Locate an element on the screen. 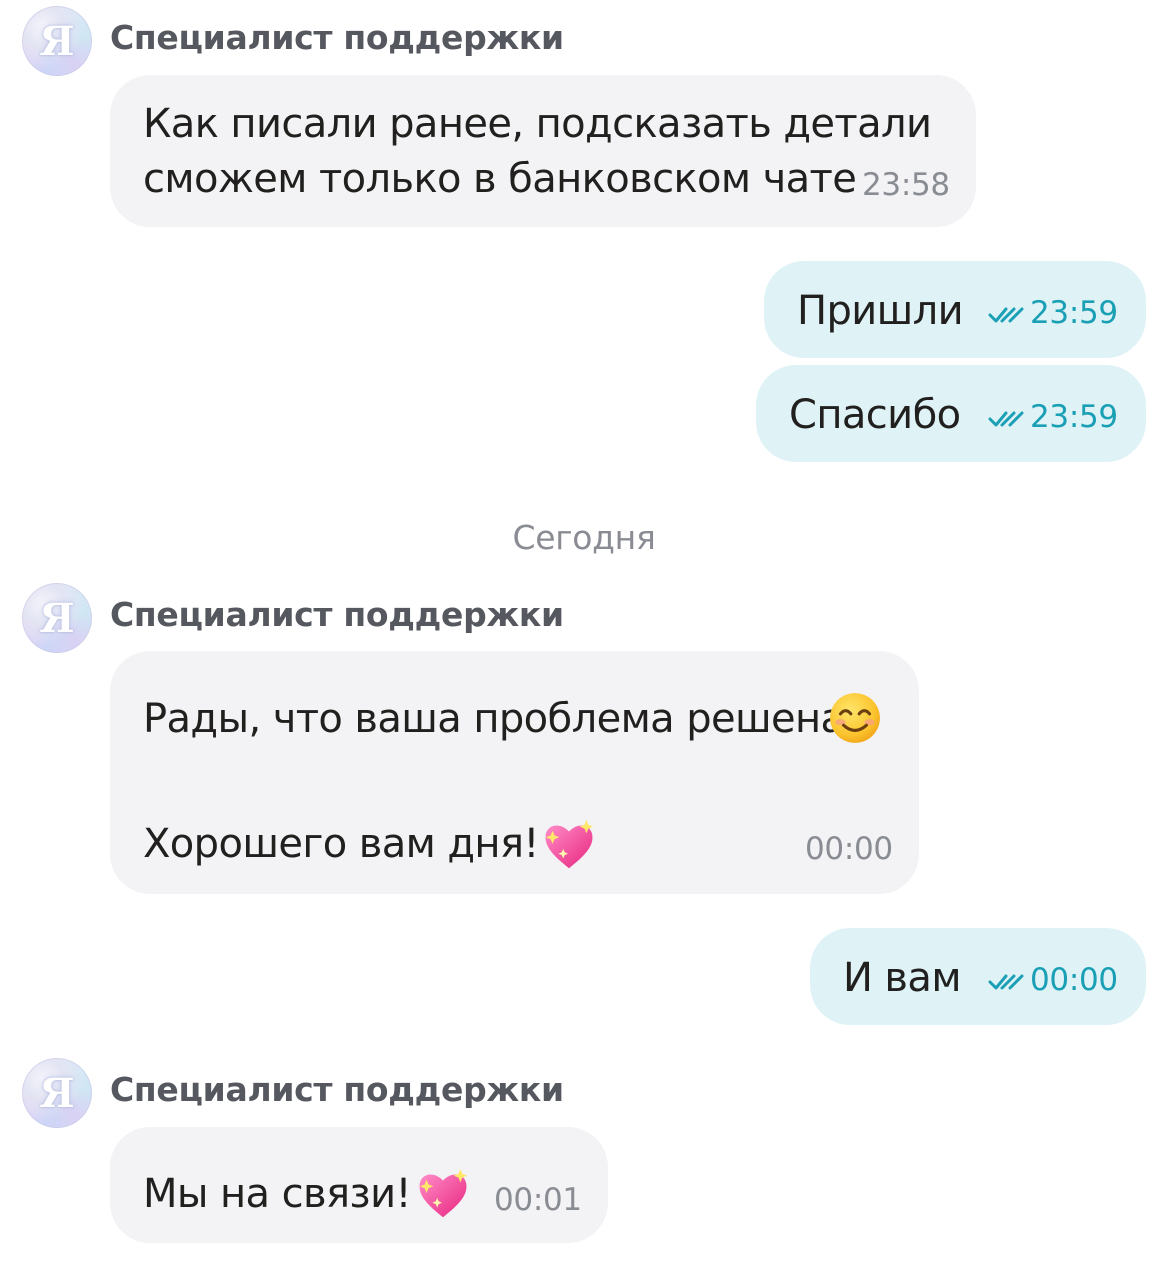  message-bubble-outgoing: Пришли 23:59 is located at coordinates (955, 309).